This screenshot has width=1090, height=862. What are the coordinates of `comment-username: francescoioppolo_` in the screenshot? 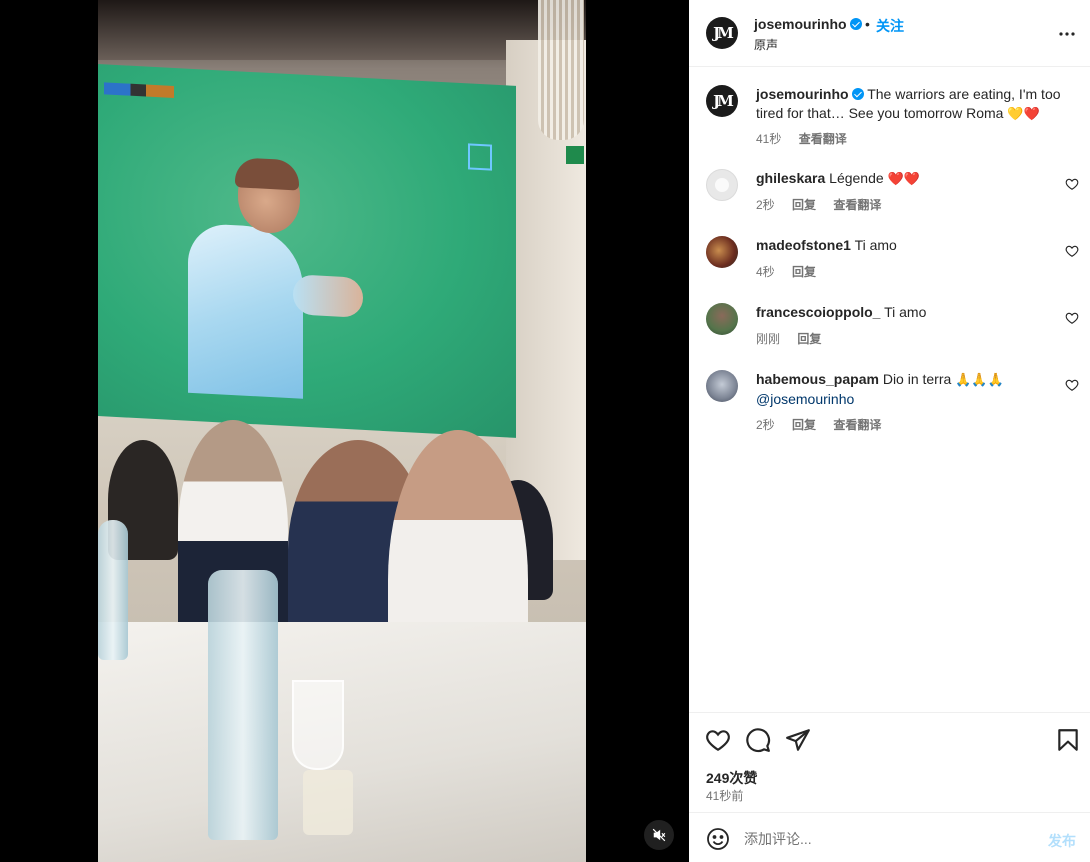 It's located at (818, 312).